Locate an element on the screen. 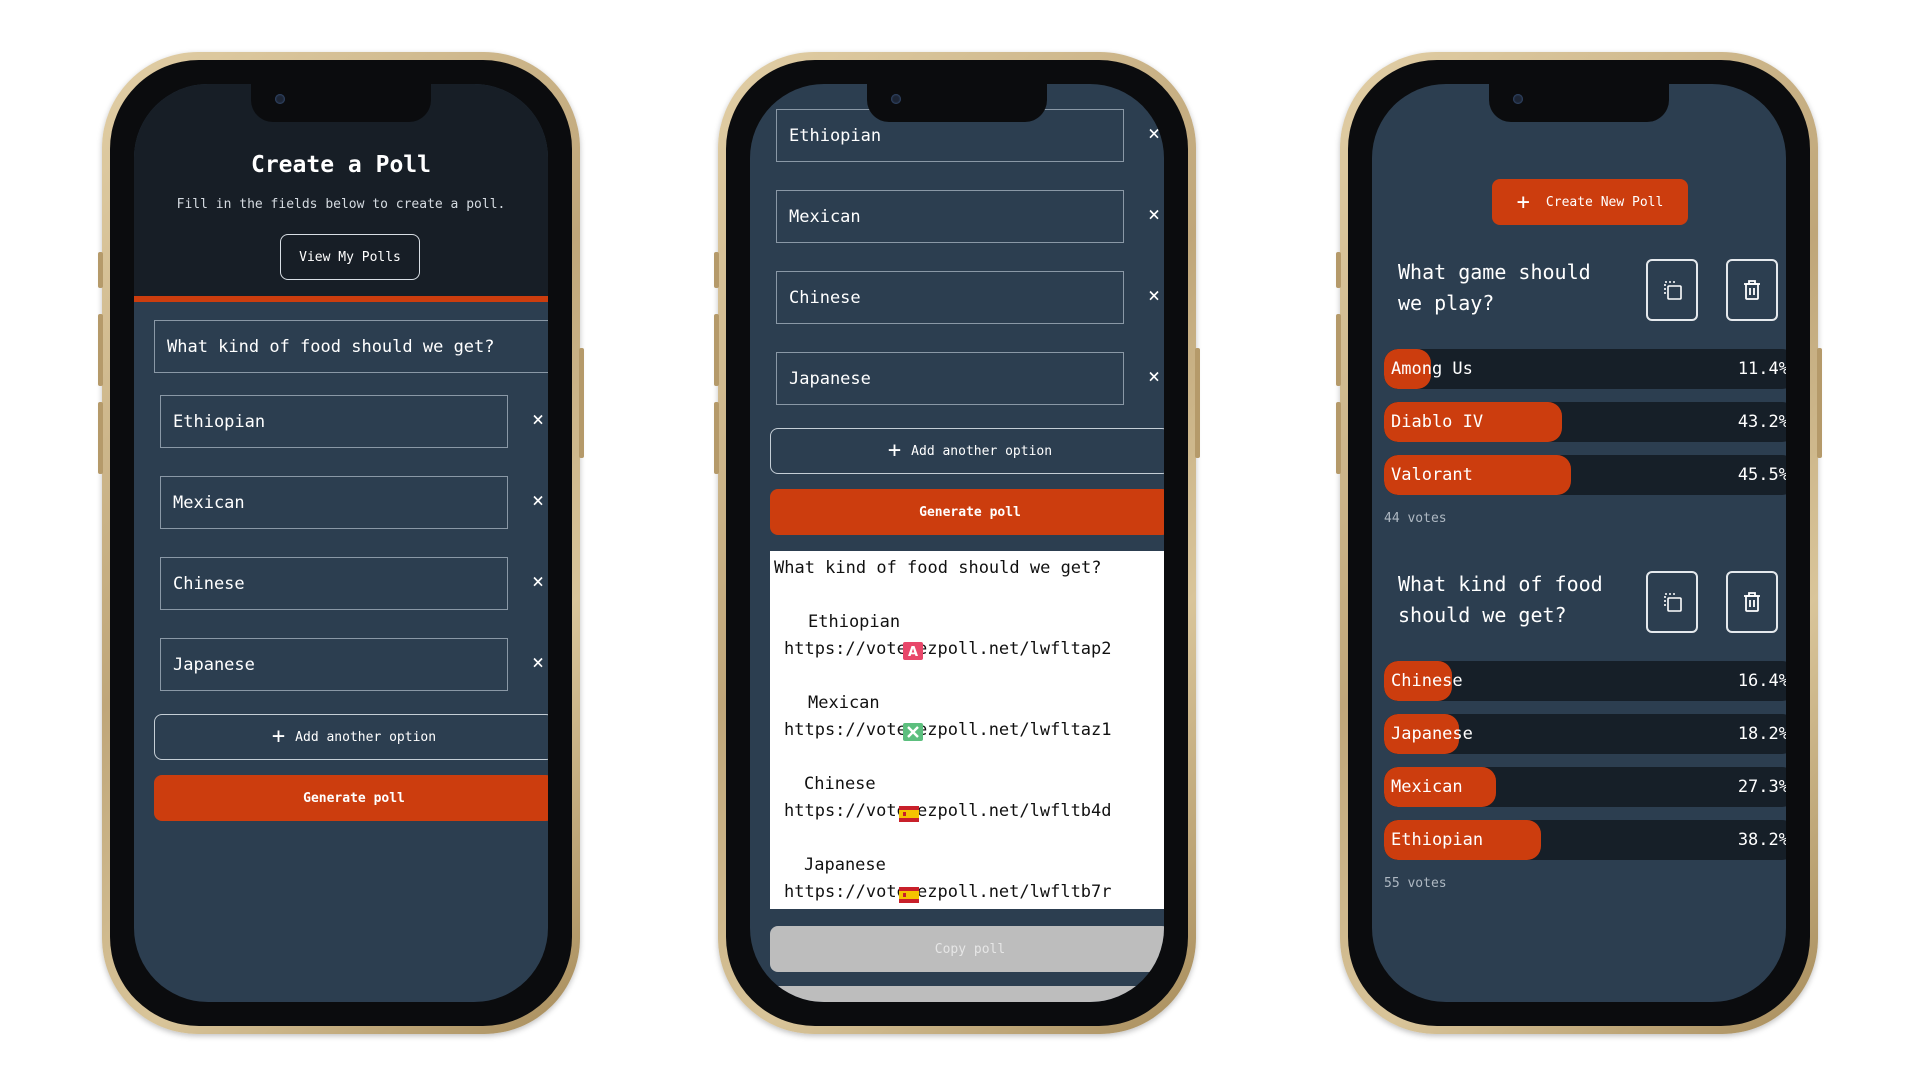 Image resolution: width=1920 pixels, height=1080 pixels. result-option-name: Ethiopian is located at coordinates (854, 622).